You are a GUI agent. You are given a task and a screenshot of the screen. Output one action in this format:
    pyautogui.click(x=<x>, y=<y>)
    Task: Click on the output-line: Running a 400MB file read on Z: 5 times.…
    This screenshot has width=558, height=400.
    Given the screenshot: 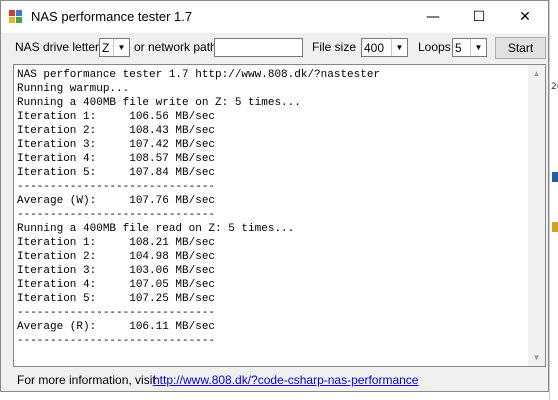 What is the action you would take?
    pyautogui.click(x=156, y=229)
    